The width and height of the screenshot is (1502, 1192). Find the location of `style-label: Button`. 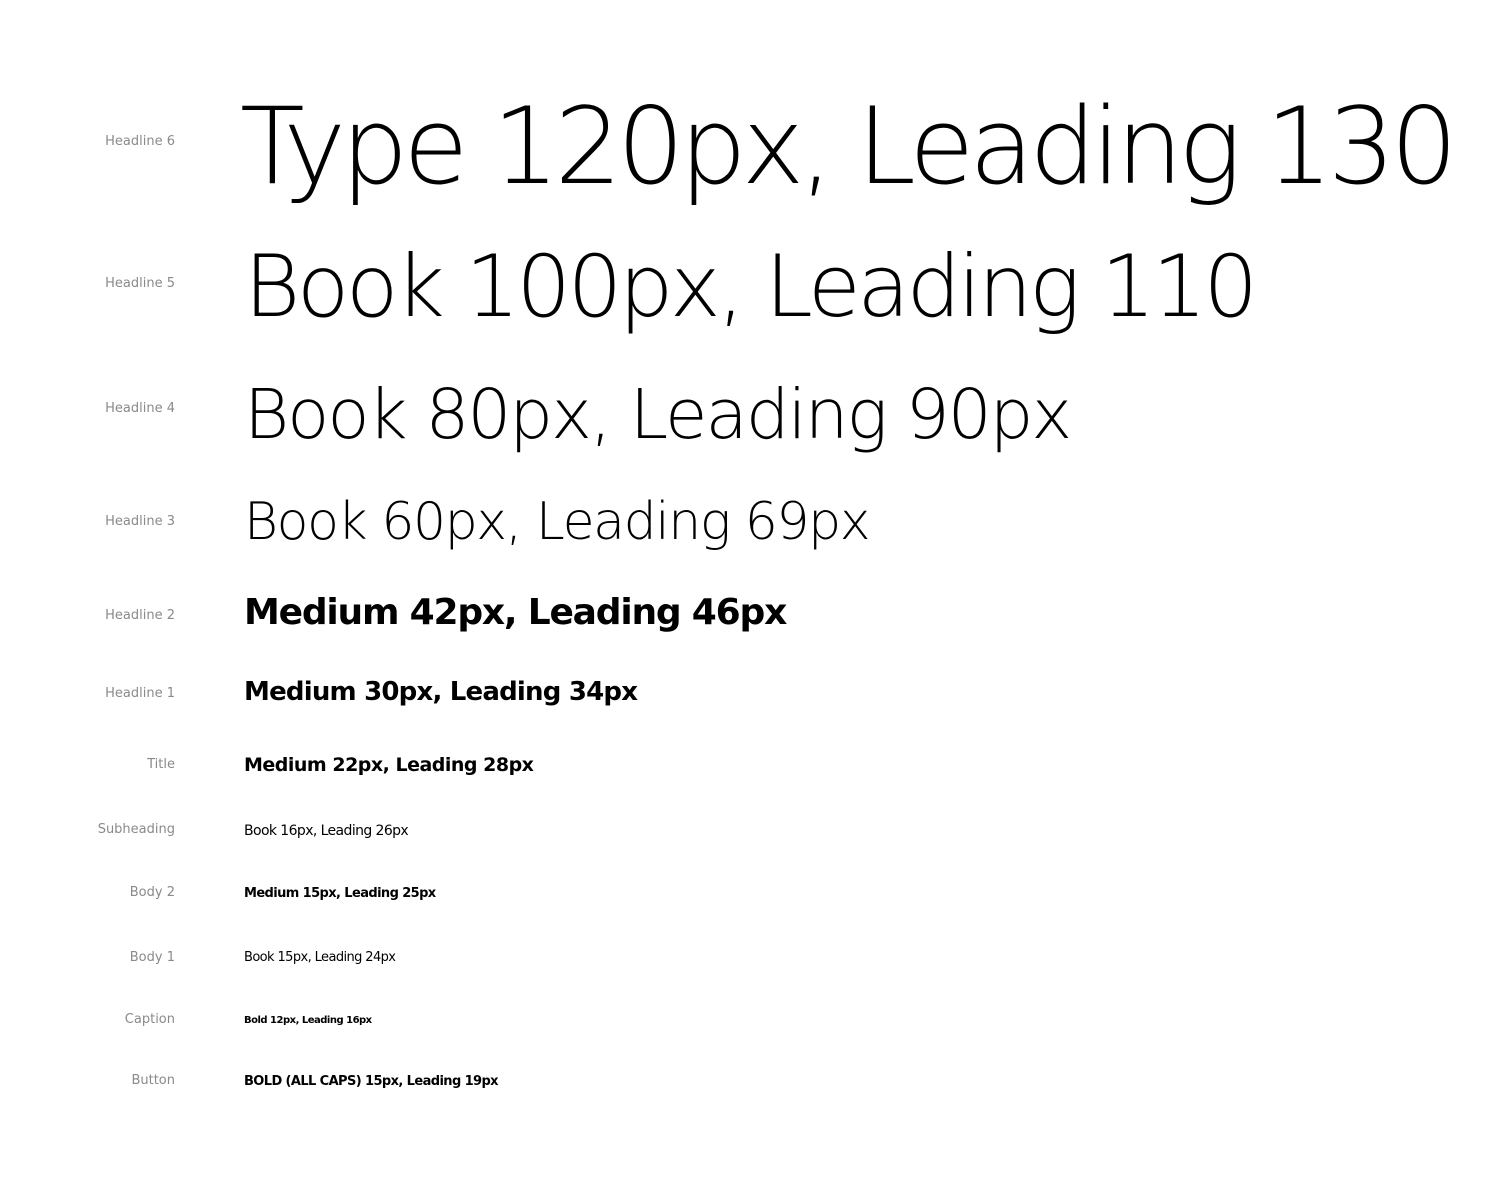

style-label: Button is located at coordinates (153, 1080).